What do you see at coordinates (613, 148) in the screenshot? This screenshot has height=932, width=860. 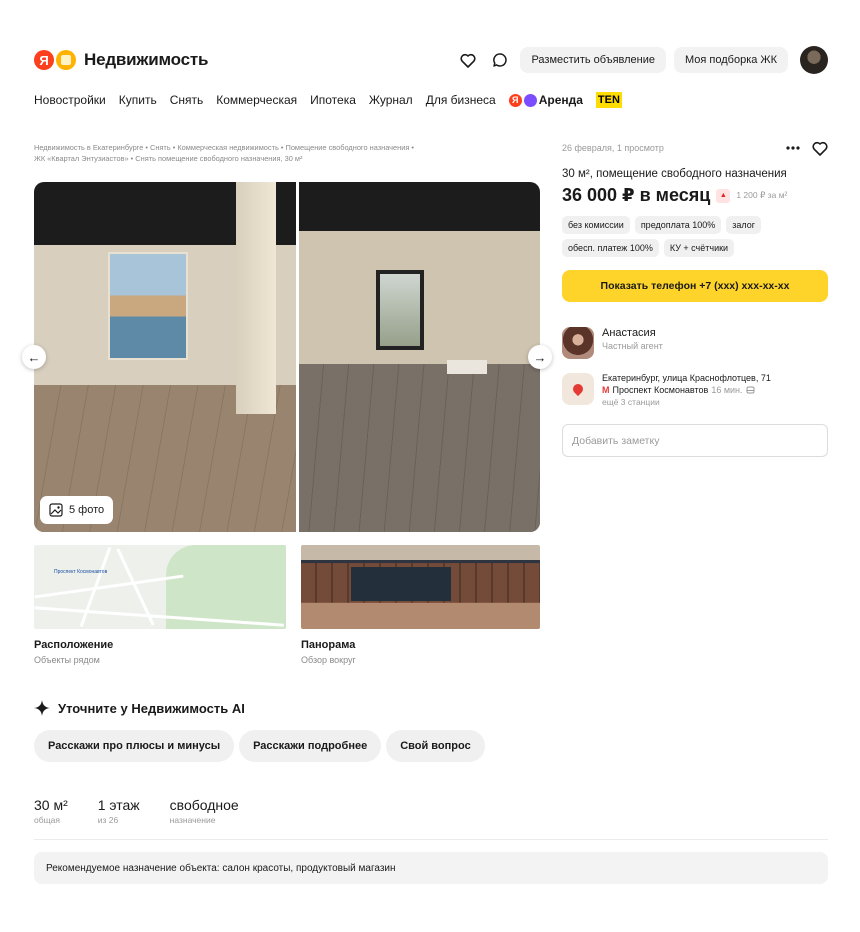 I see `listing-date-views: 26 февраля, 1 просмотр` at bounding box center [613, 148].